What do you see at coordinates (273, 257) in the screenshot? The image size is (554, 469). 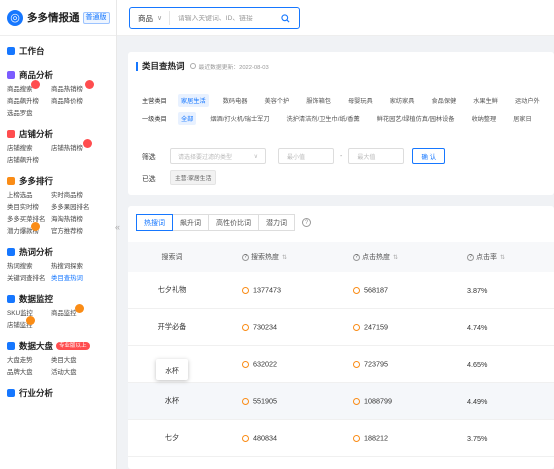 I see `col-search-heat: ? 搜索热度 ⇅` at bounding box center [273, 257].